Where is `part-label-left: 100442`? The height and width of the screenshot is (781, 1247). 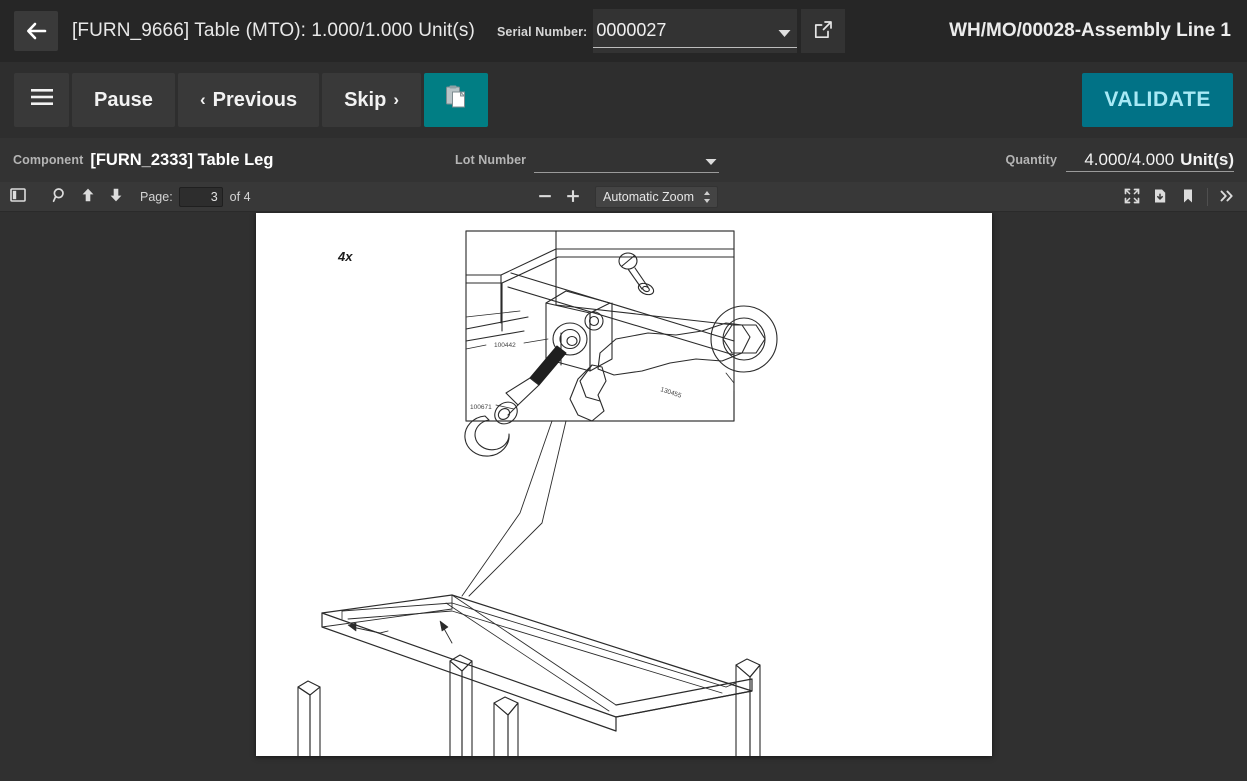 part-label-left: 100442 is located at coordinates (505, 345).